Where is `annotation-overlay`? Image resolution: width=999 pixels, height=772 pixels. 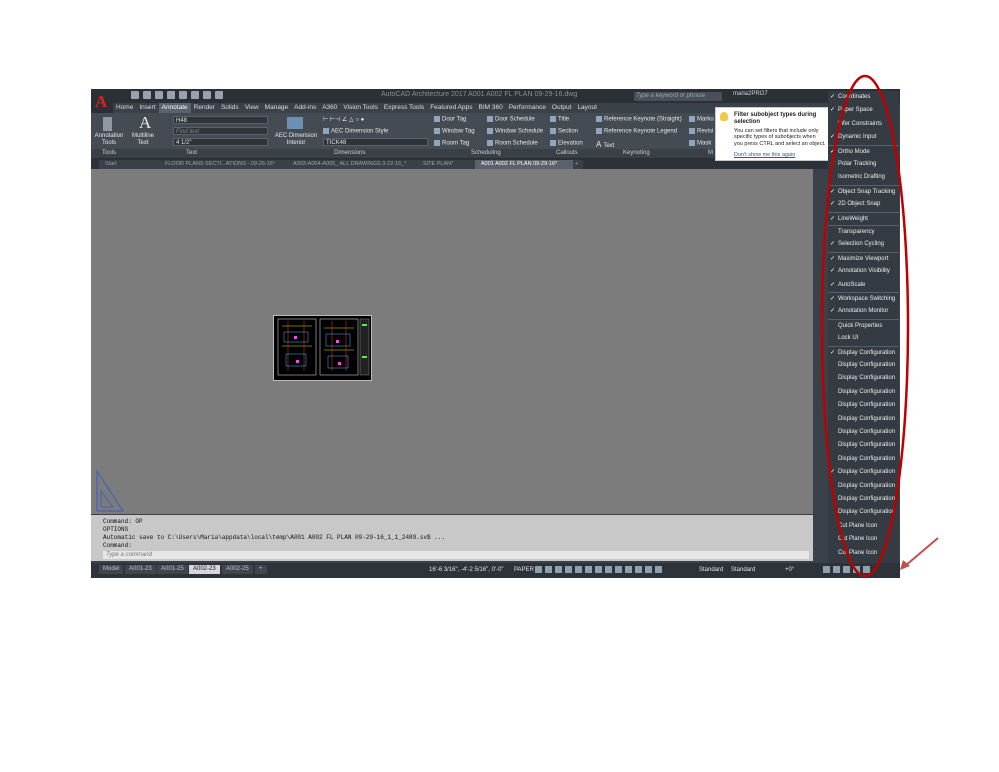
annotation-overlay is located at coordinates (879, 326).